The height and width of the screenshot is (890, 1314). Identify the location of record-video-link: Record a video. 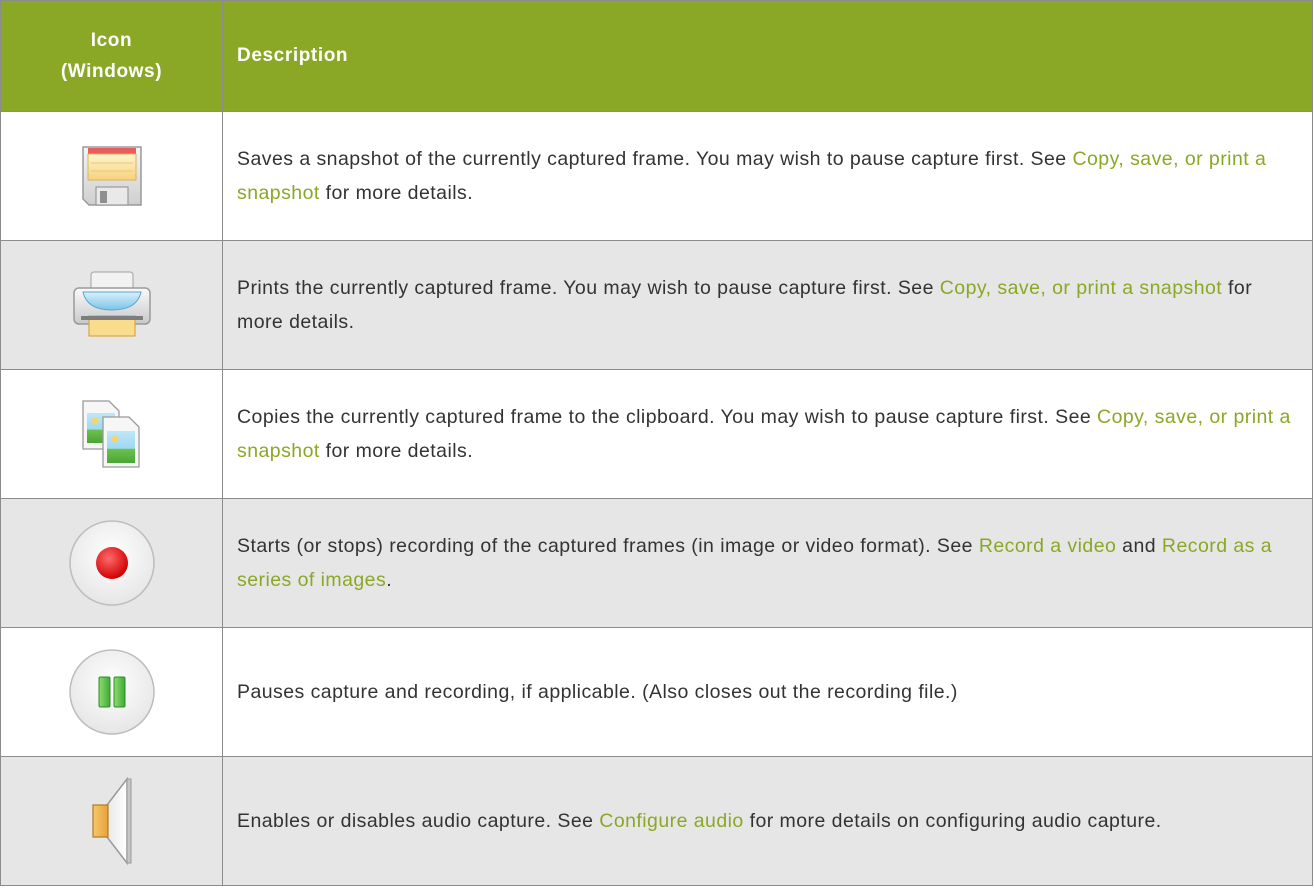
(1047, 546).